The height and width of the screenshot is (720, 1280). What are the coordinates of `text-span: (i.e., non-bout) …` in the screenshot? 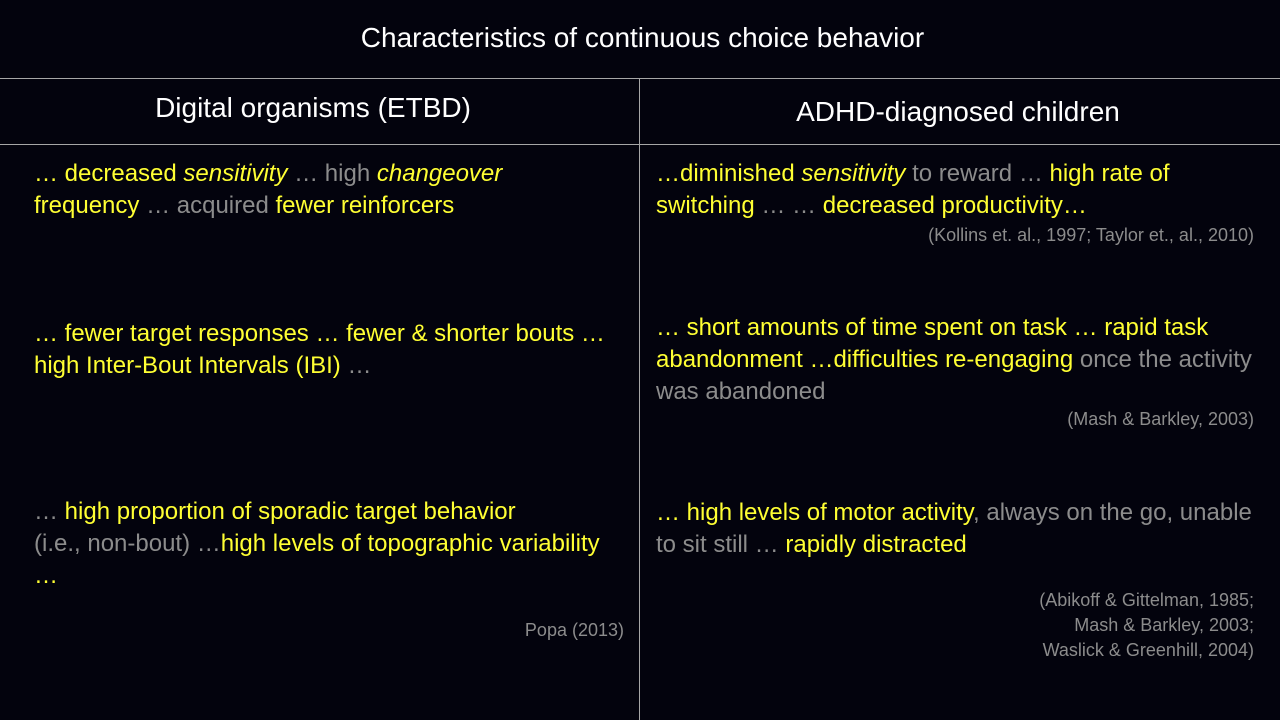 It's located at (127, 543).